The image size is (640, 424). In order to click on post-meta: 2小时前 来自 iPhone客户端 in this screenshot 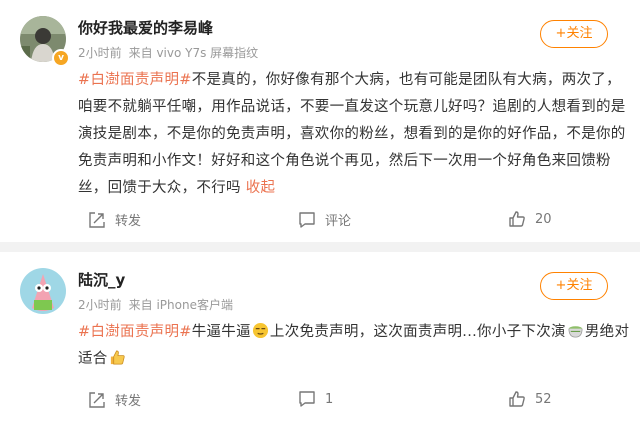, I will do `click(159, 304)`.